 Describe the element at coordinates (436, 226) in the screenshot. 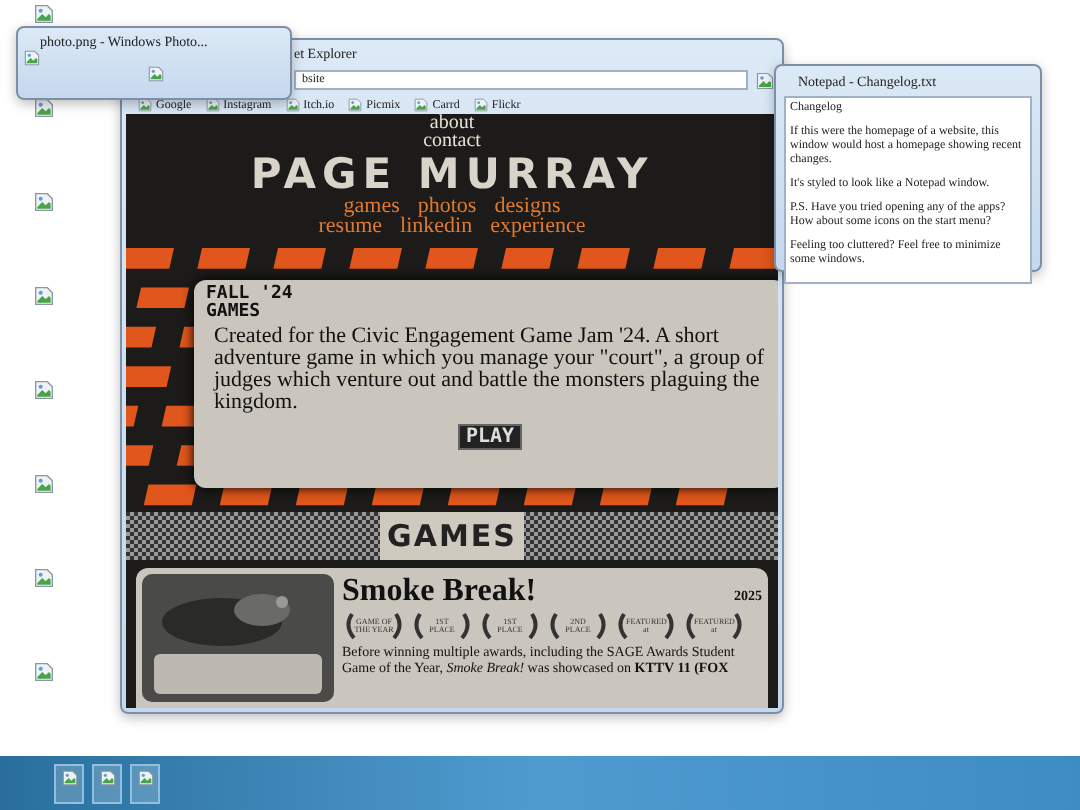

I see `nav-link: linkedin` at that location.